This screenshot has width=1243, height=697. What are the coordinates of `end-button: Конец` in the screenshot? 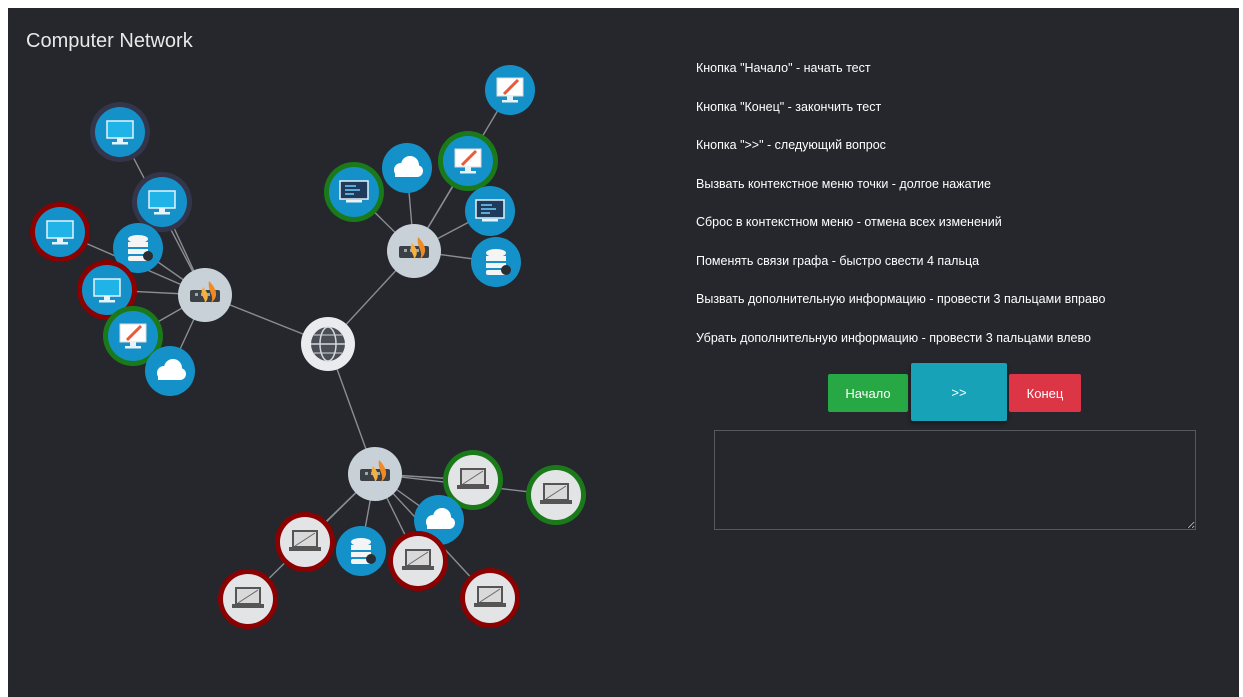 It's located at (1045, 393).